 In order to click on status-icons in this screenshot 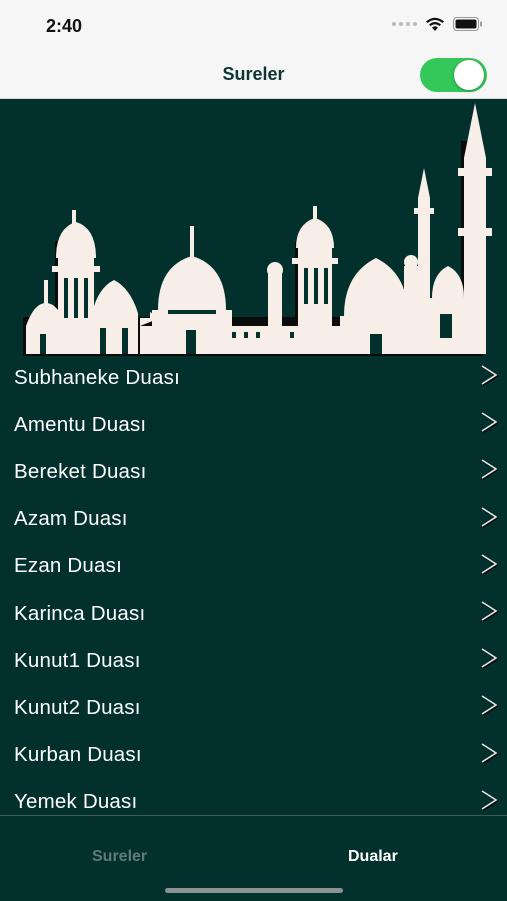, I will do `click(437, 24)`.